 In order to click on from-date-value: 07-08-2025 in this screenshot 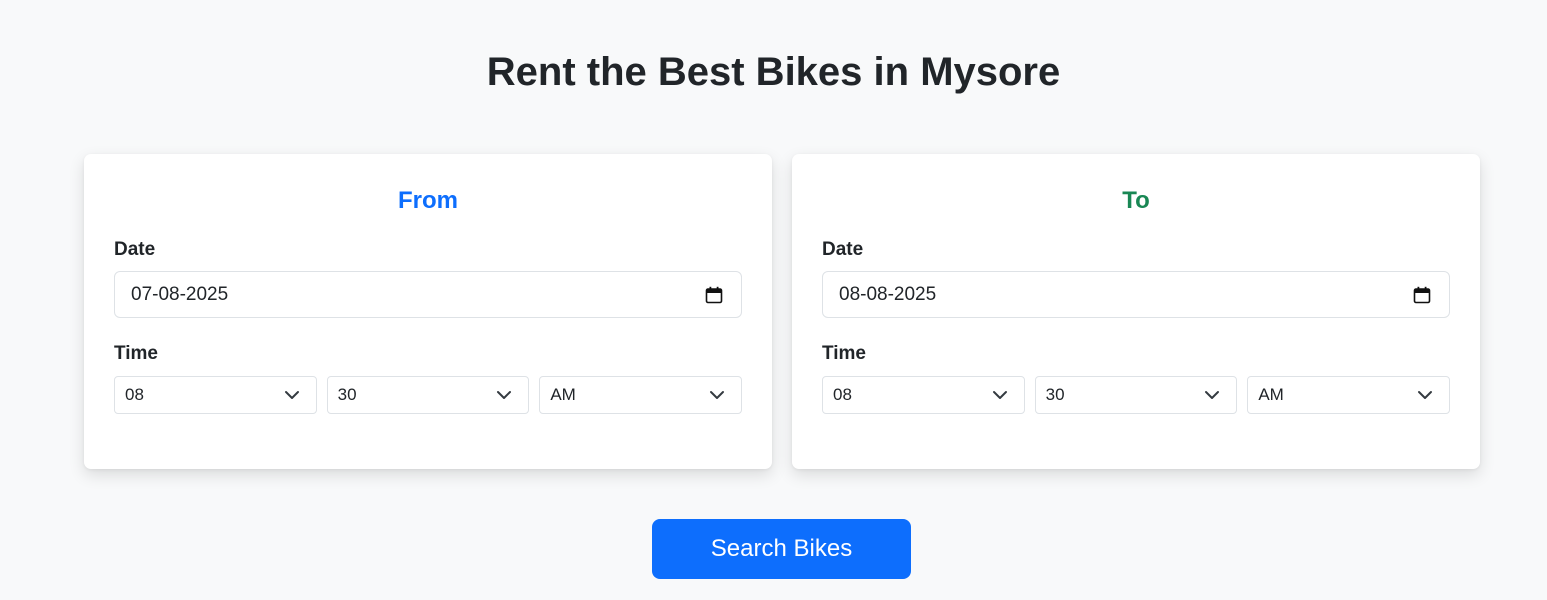, I will do `click(180, 294)`.